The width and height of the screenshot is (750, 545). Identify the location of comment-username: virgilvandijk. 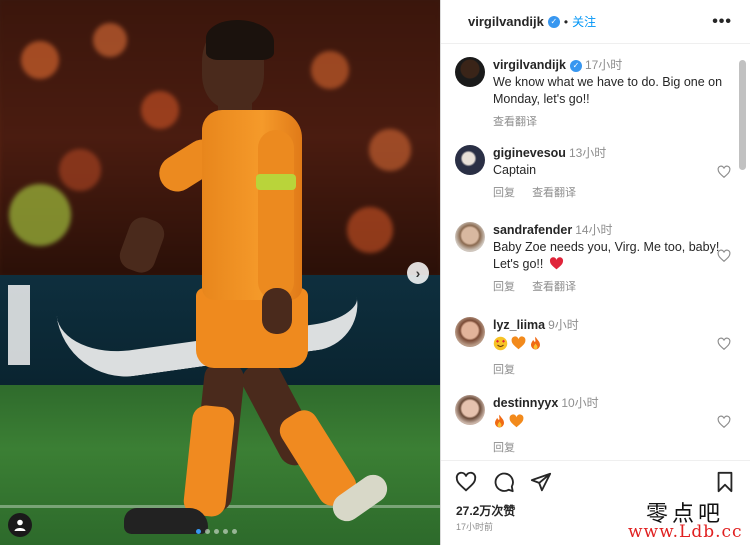
(529, 65).